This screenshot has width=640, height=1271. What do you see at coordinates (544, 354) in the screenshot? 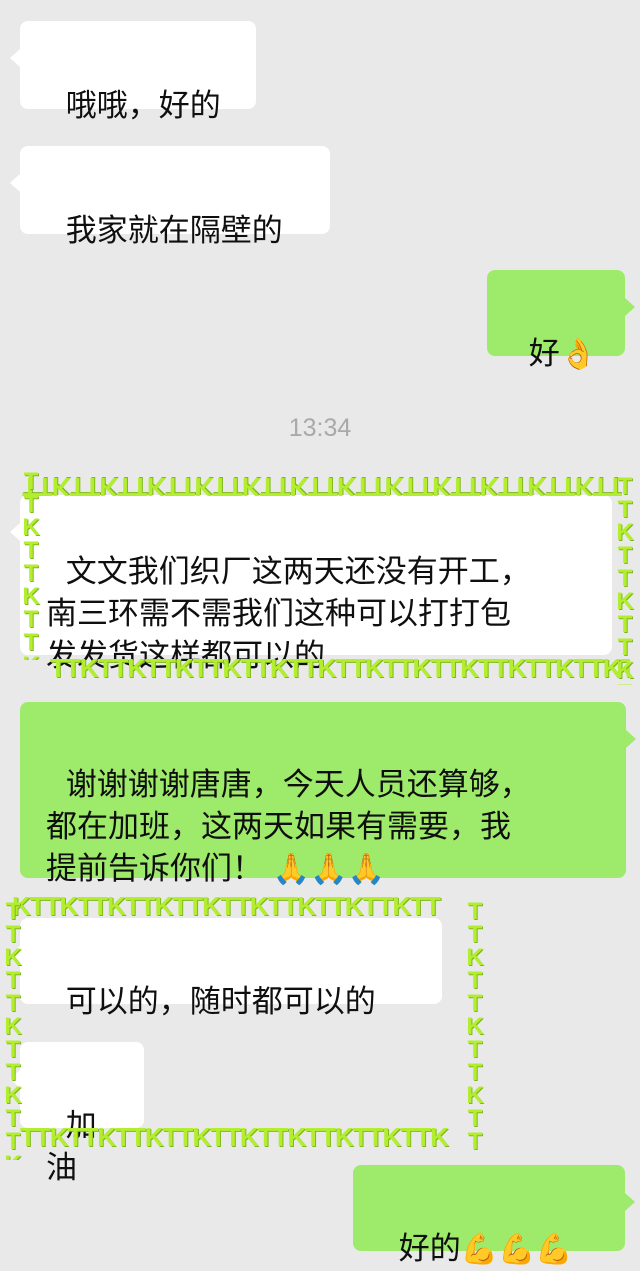
I see `message-text: 好` at bounding box center [544, 354].